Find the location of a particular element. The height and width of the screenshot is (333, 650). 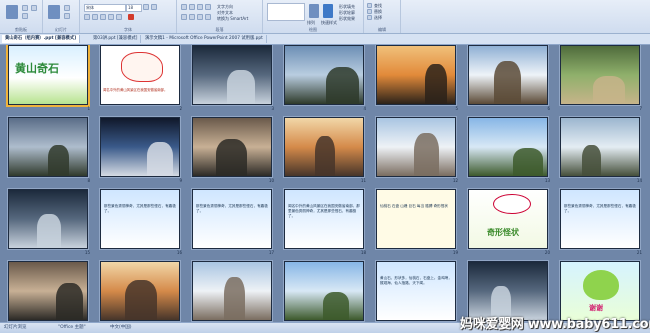

shadow-icon is located at coordinates (119, 17).